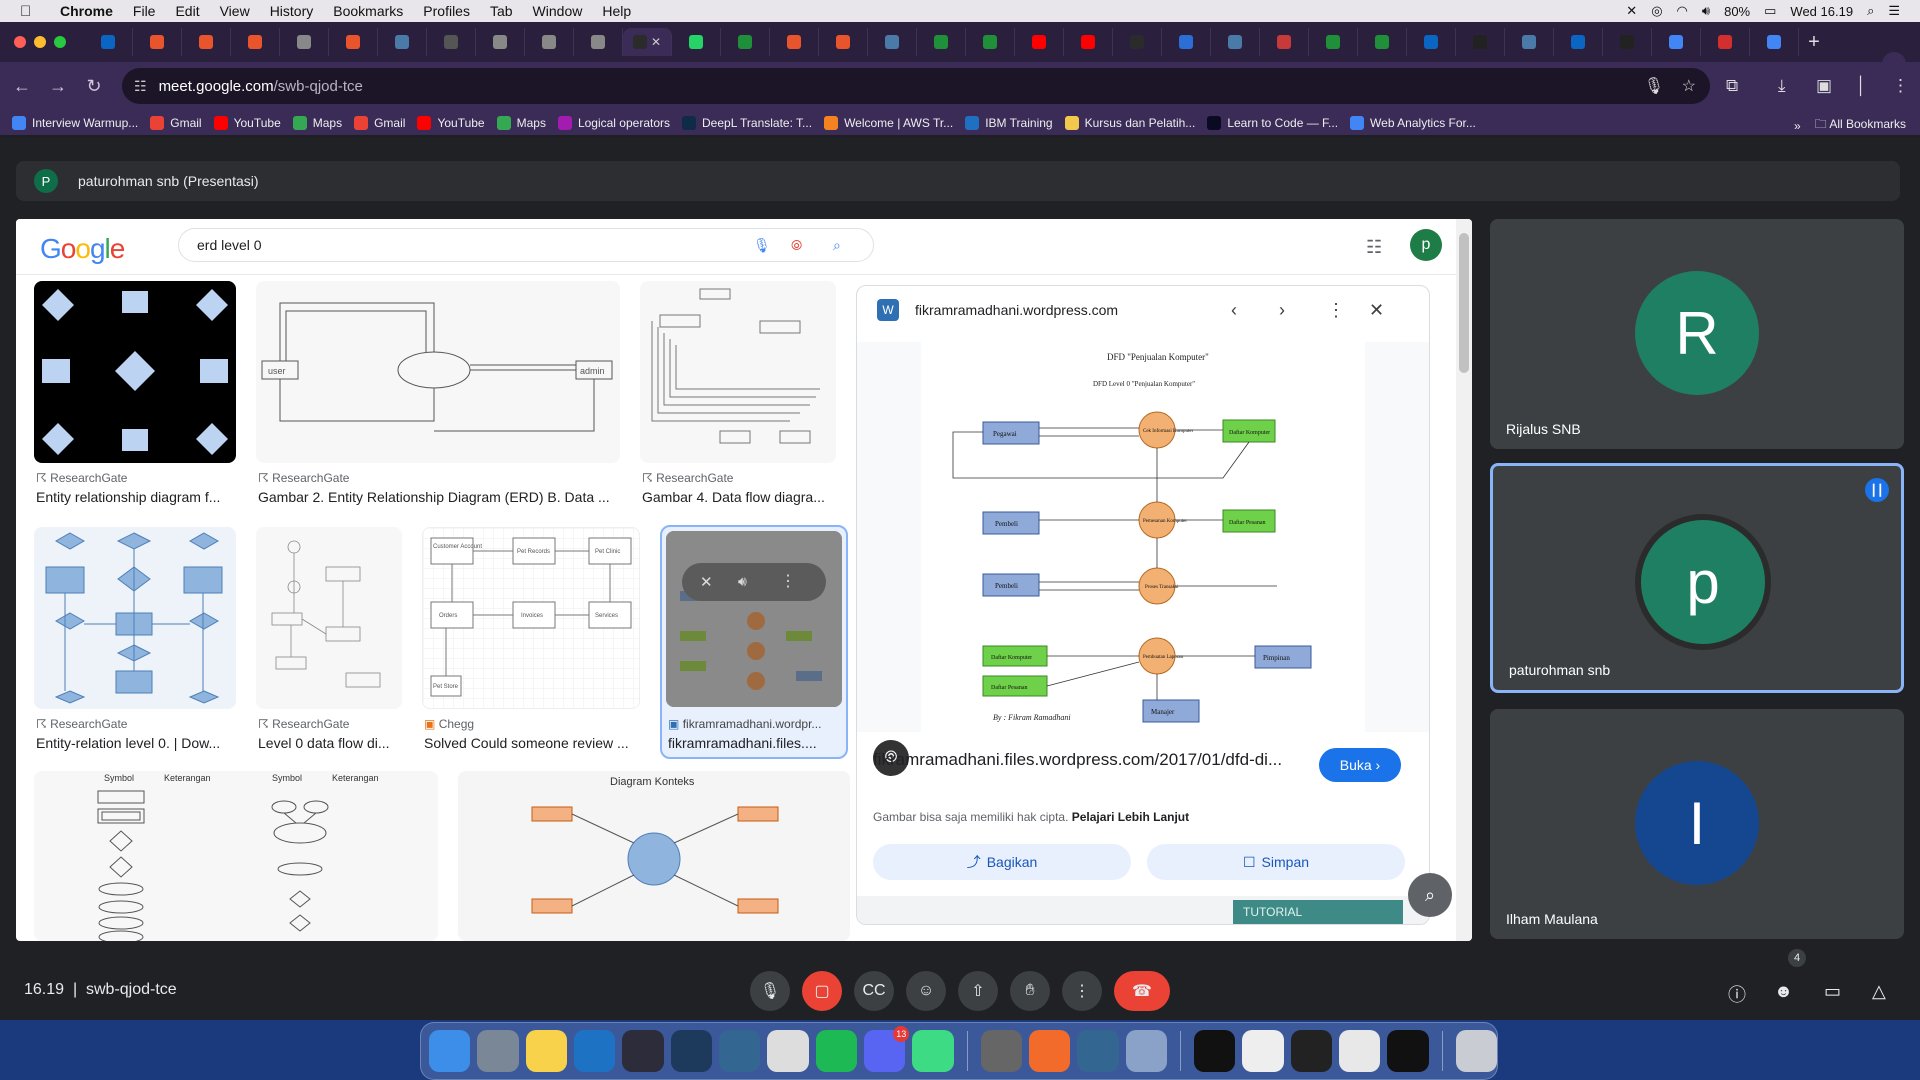  Describe the element at coordinates (1697, 578) in the screenshot. I see `participant-tile-active: p ┃┃ paturohman snb` at that location.